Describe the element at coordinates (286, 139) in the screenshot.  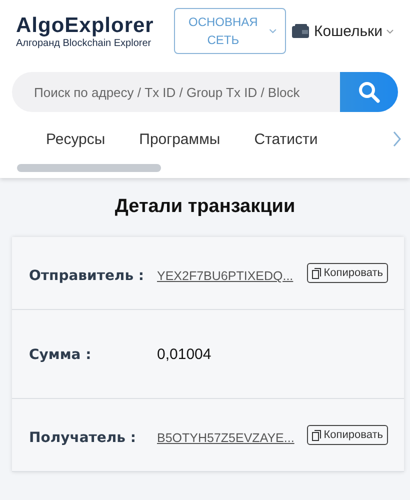
I see `nav-tab: Статисти` at that location.